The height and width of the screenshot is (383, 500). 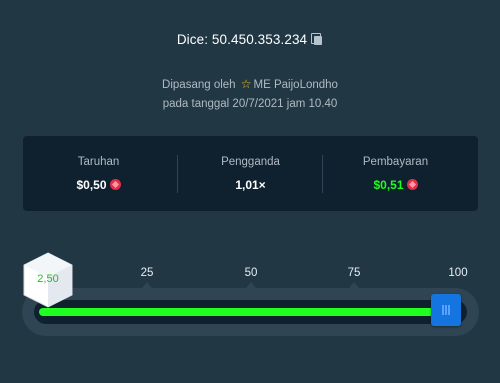 I want to click on tick-label: 100, so click(x=458, y=273).